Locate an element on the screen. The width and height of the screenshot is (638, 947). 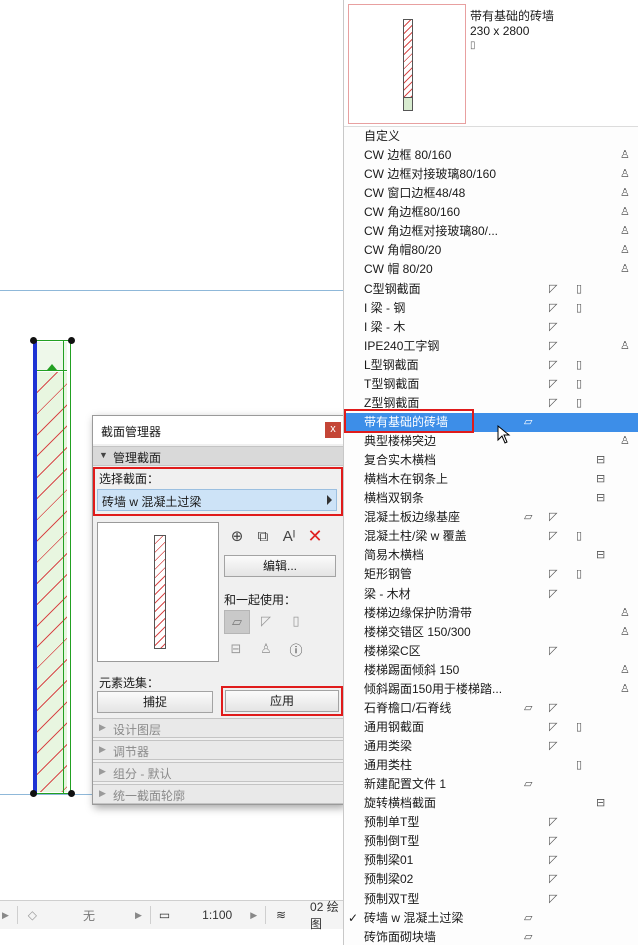
rename-icon: Aᴵ is located at coordinates (289, 536).